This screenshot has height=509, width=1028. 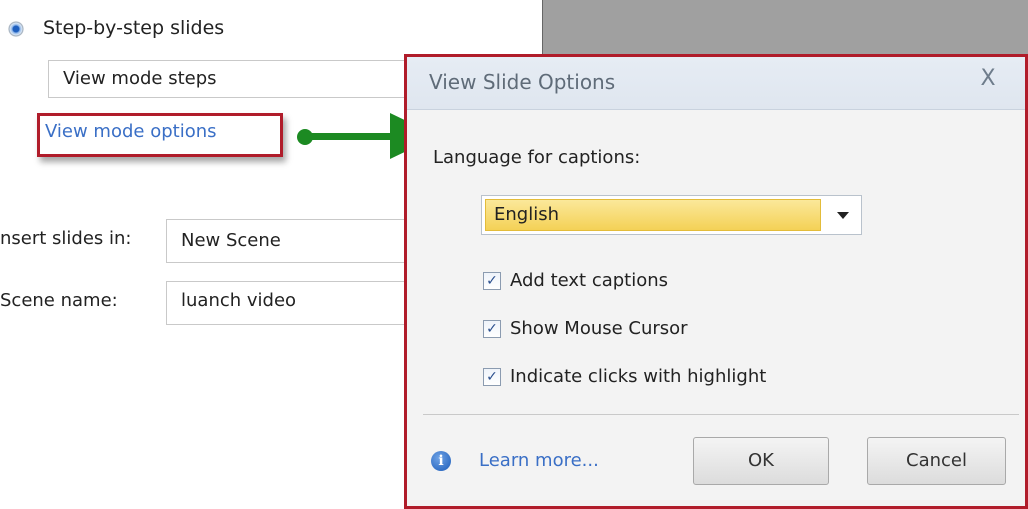 I want to click on indicate-clicks-checkbox: ✓, so click(x=492, y=377).